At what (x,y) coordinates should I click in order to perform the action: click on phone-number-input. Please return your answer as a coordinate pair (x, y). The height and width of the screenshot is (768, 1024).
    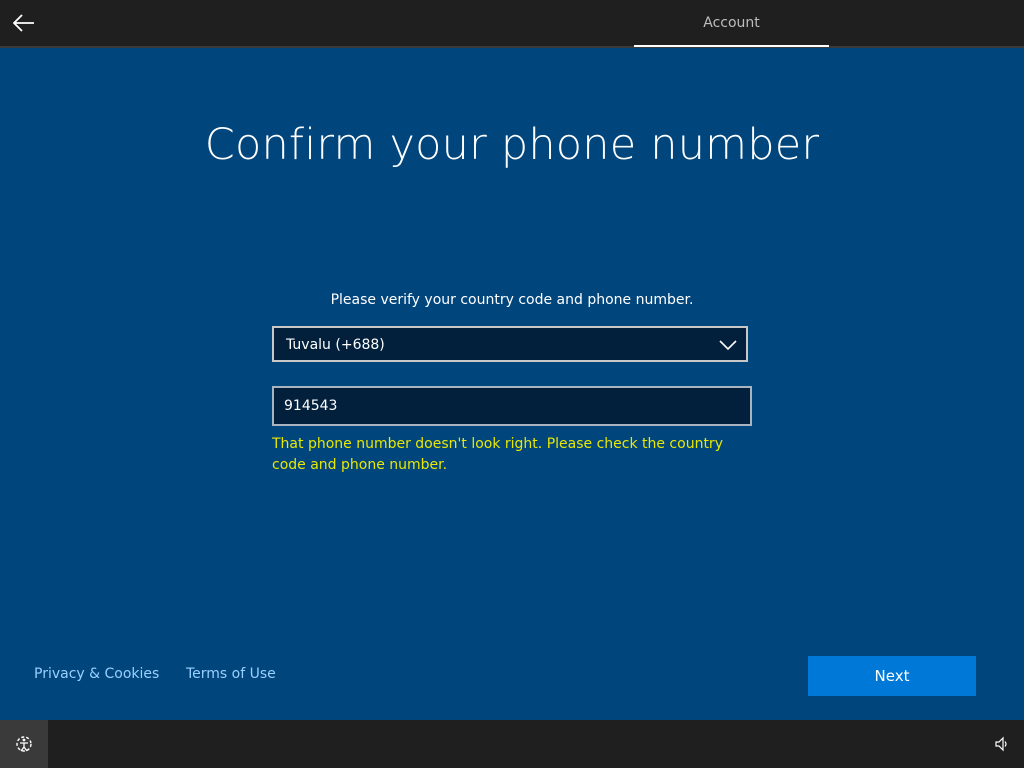
    Looking at the image, I should click on (512, 406).